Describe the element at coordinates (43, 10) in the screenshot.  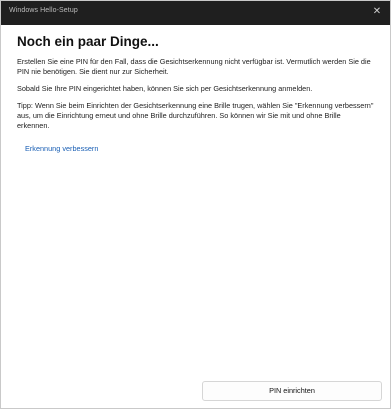
I see `window-title: Windows Hello-Setup` at that location.